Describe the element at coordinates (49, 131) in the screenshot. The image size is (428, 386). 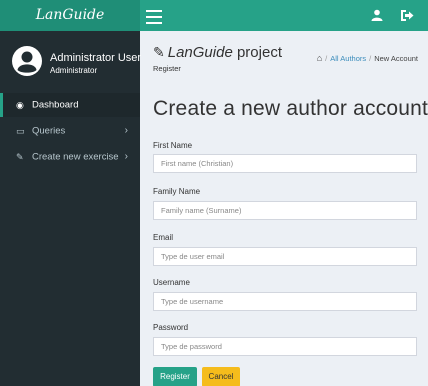
I see `sidebar-item-label: Queries` at that location.